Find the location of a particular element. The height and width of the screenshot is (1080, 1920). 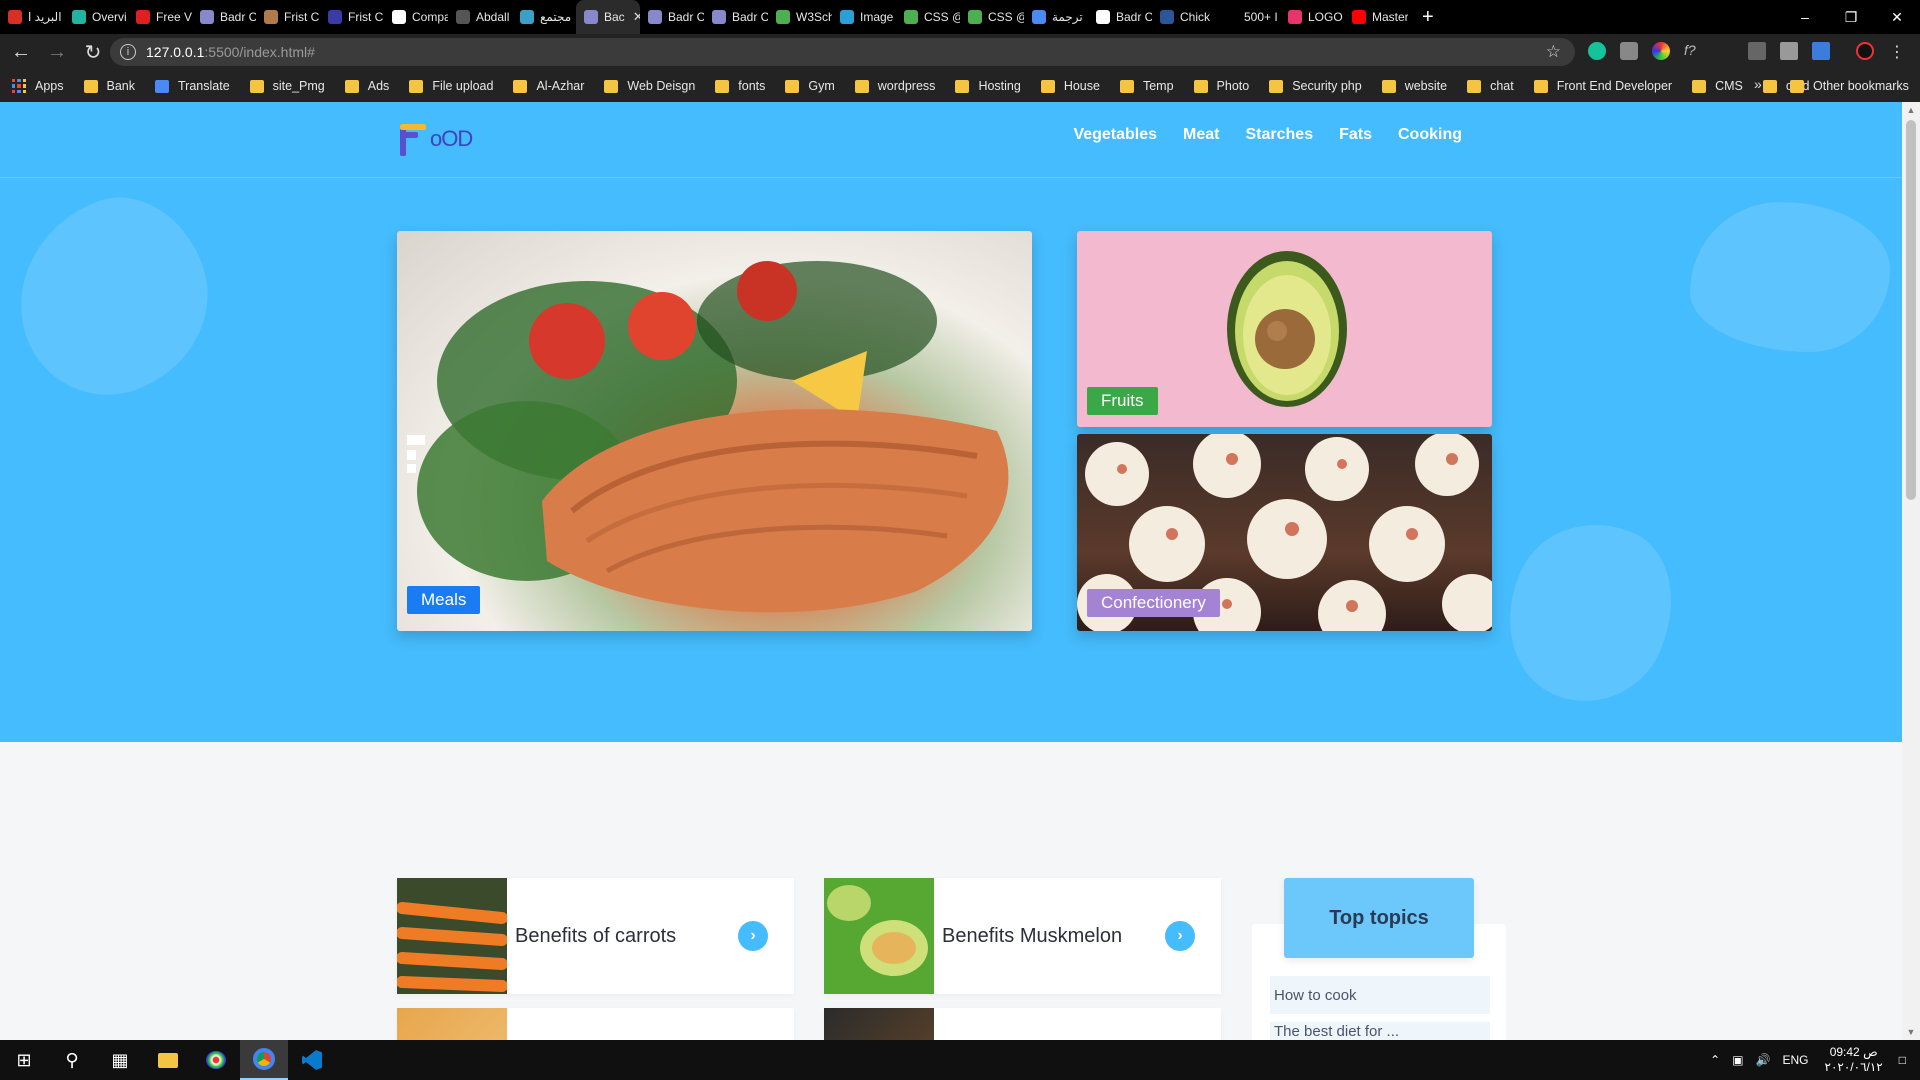

browser-tab: البريد ا is located at coordinates (32, 17).